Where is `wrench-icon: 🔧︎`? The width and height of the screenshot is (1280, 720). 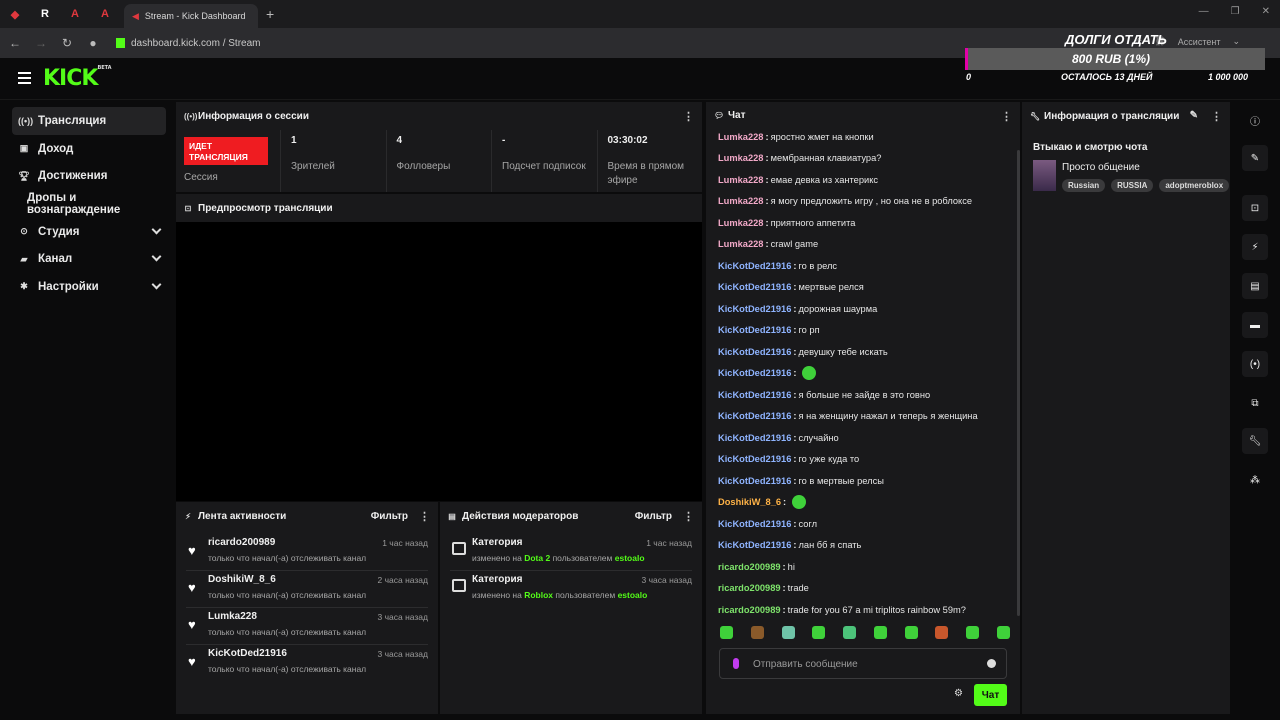
wrench-icon: 🔧︎ is located at coordinates (1255, 441).